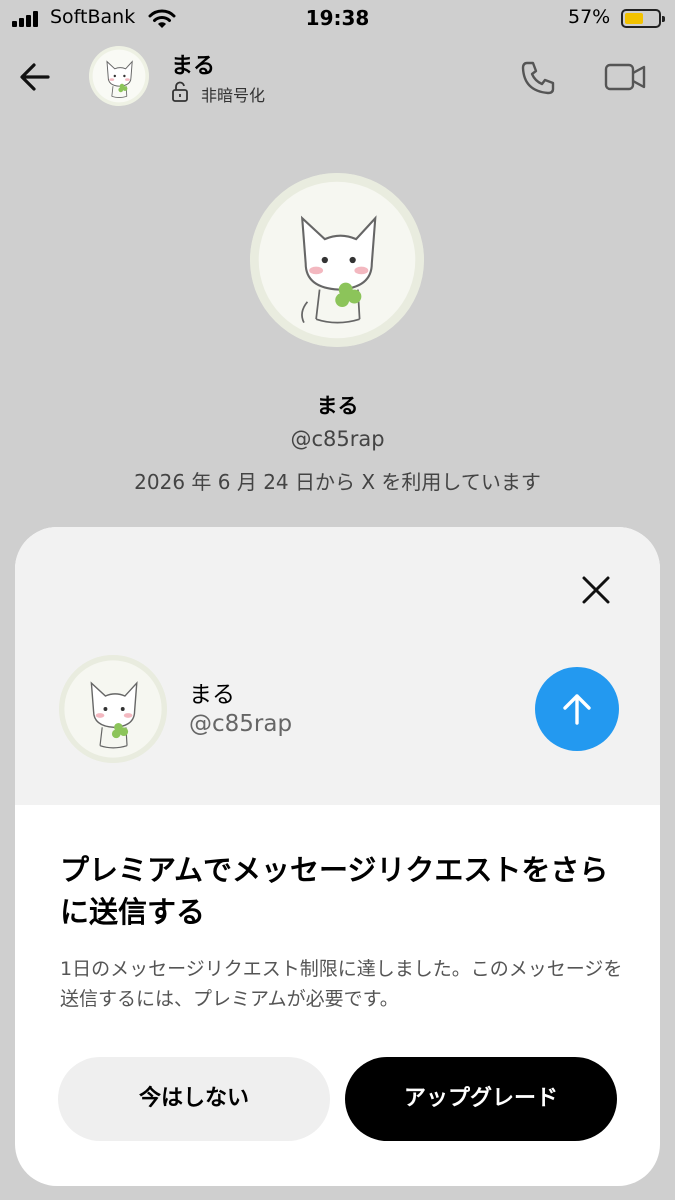  I want to click on profile-avatar, so click(337, 260).